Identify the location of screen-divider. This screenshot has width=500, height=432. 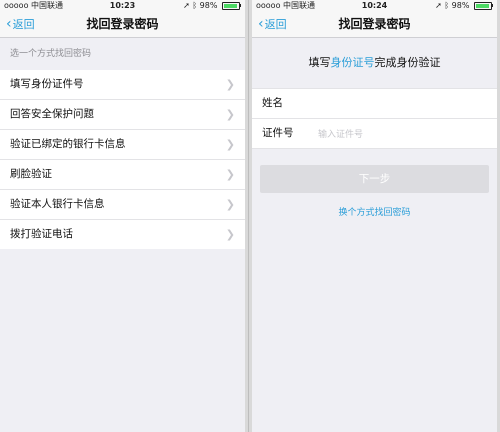
(248, 216).